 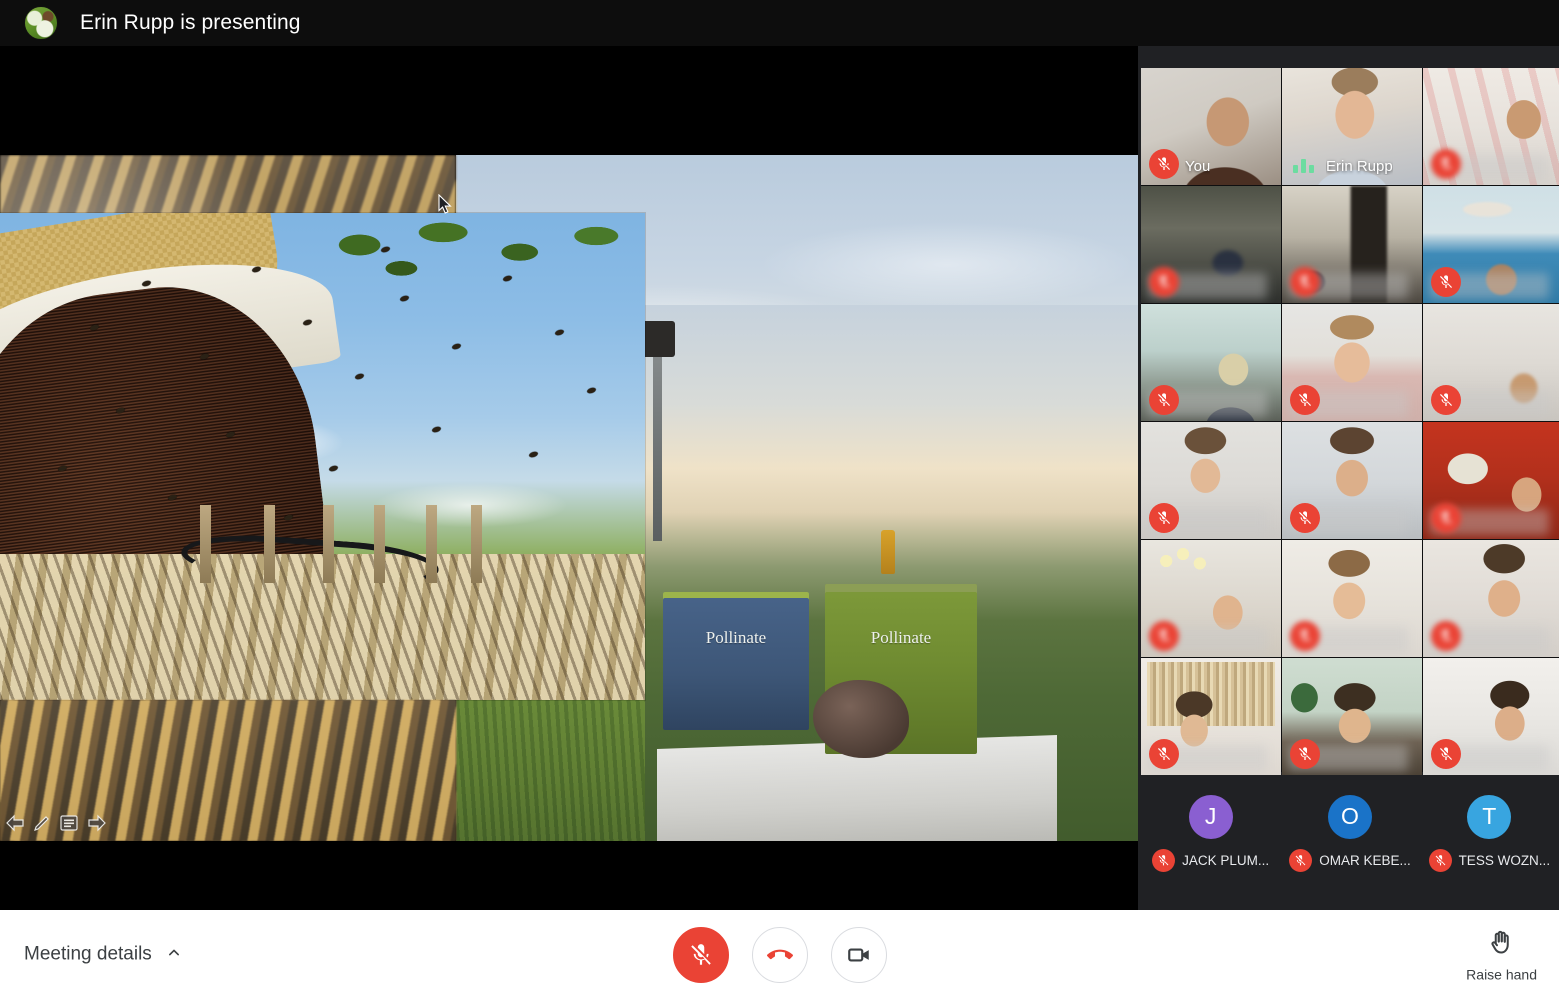 I want to click on participant-tile-erin-rupp: Erin Rupp, so click(x=1352, y=126).